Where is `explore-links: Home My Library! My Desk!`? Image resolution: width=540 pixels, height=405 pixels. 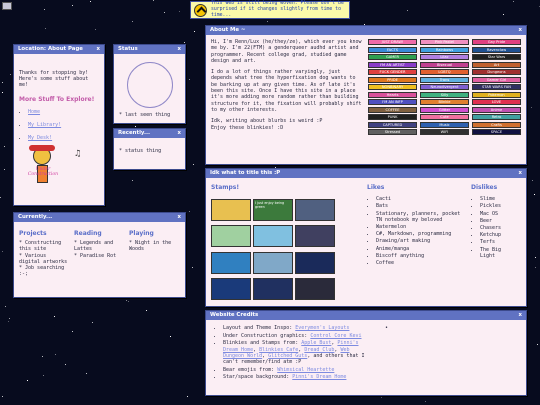
explore-links: Home My Library! My Desk! is located at coordinates (59, 125).